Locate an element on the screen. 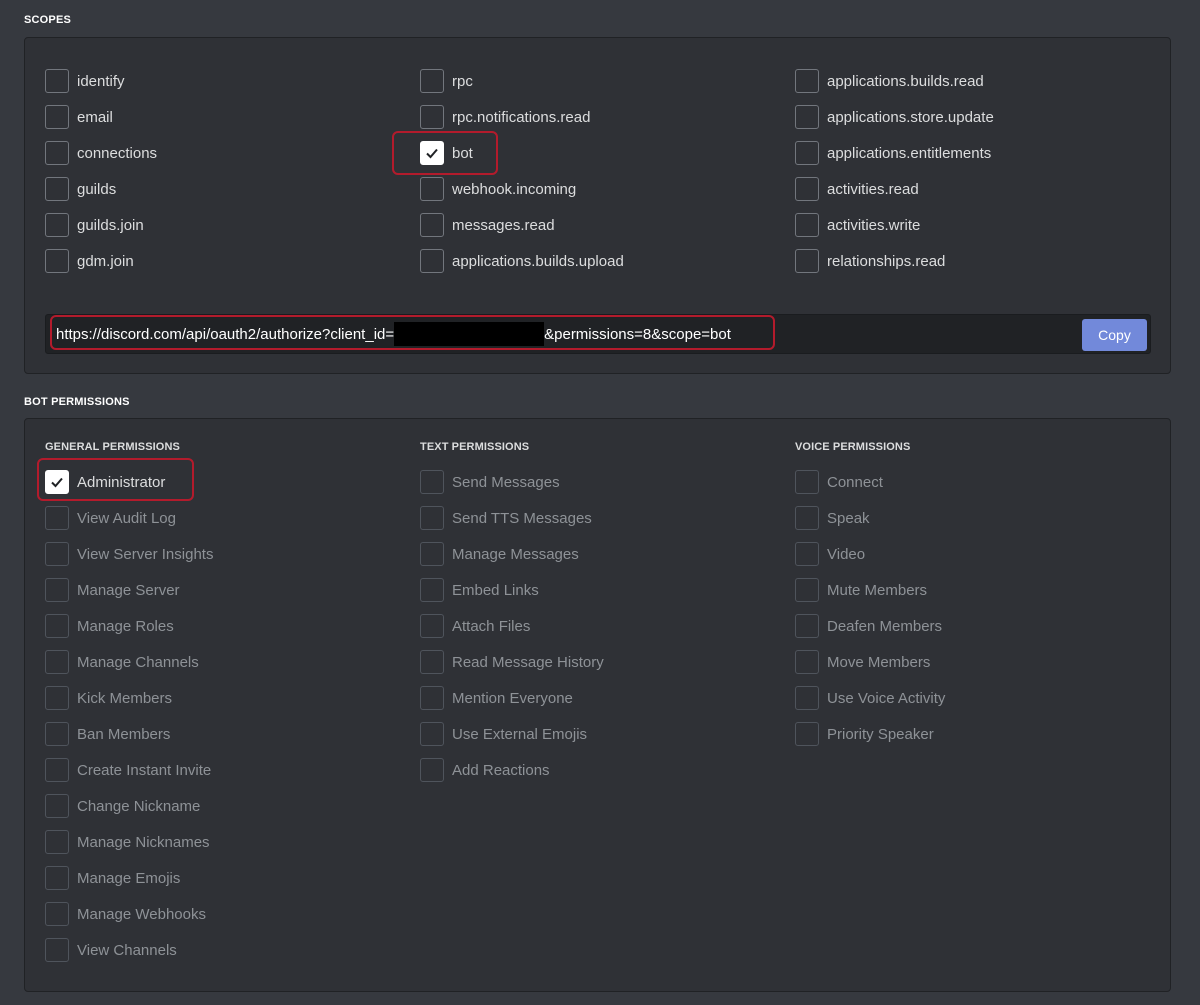 The width and height of the screenshot is (1200, 1005). checkbox-activities-write: activities.write is located at coordinates (975, 225).